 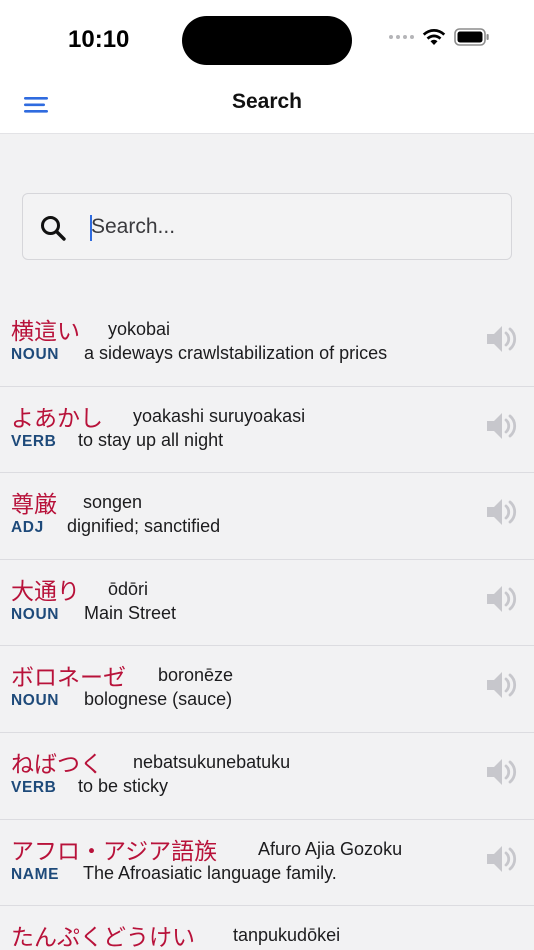 I want to click on status-indicators, so click(x=439, y=37).